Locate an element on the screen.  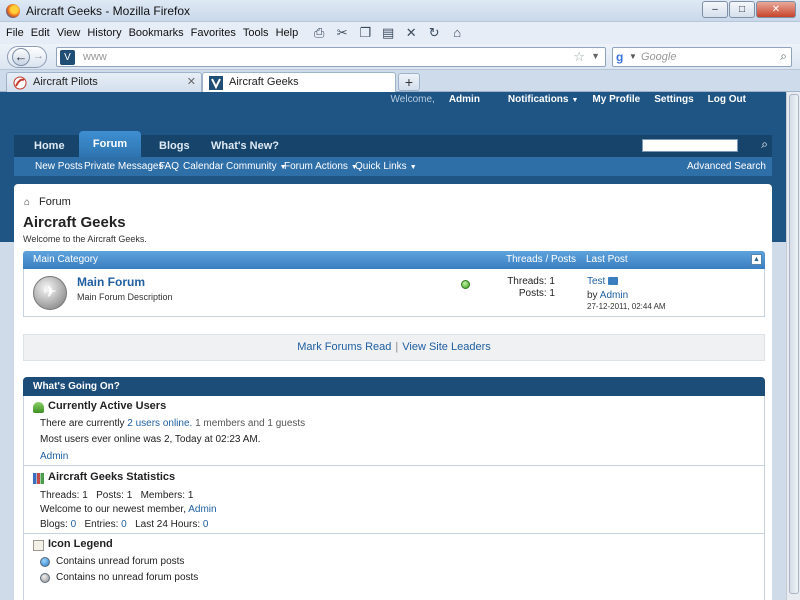
window-titlebar: Aircraft Geeks - Mozilla Firefox – □ ✕ is located at coordinates (400, 11).